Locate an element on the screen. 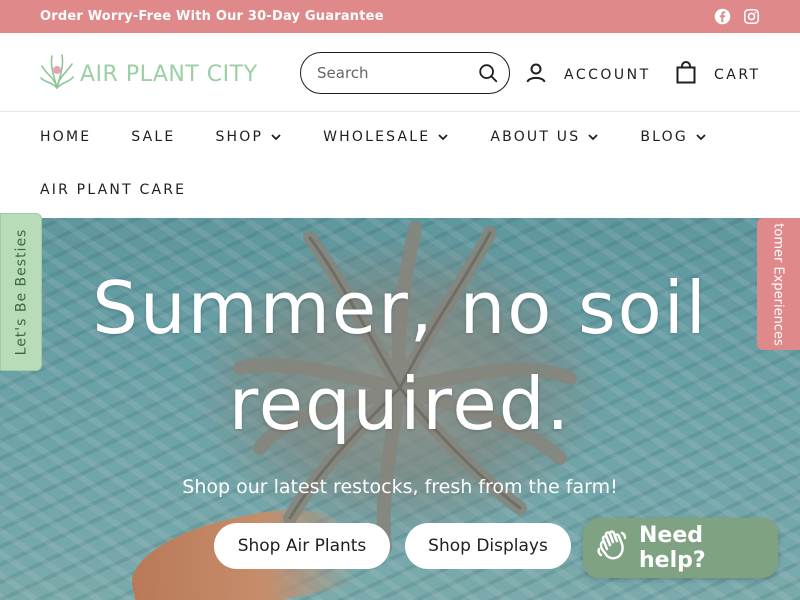  cart-link: CART is located at coordinates (717, 75).